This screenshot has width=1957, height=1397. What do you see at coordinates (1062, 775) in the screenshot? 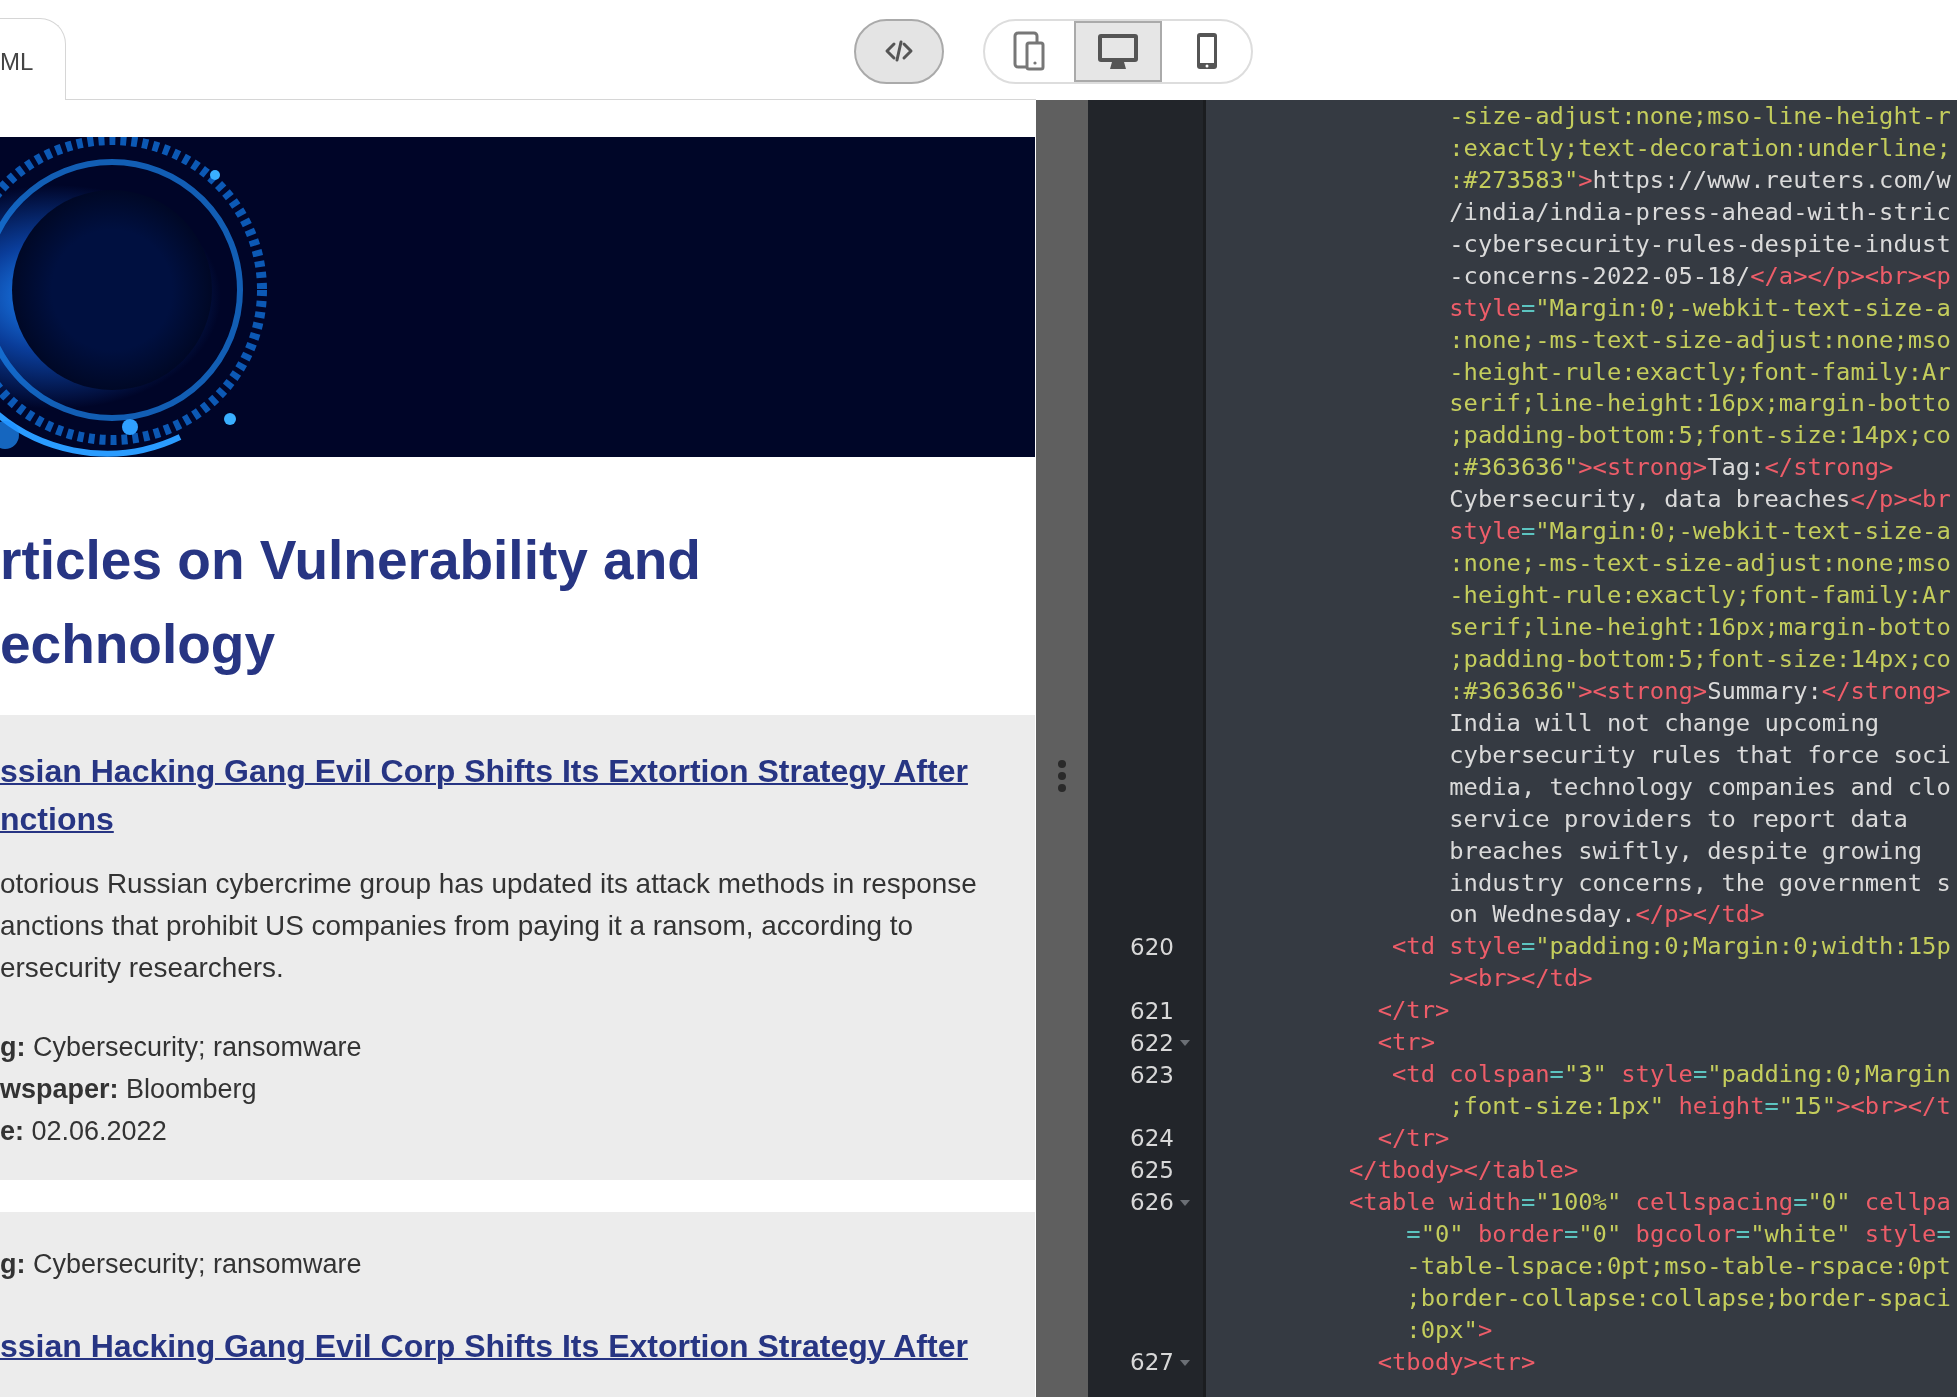
I see `drag-handle-icon` at bounding box center [1062, 775].